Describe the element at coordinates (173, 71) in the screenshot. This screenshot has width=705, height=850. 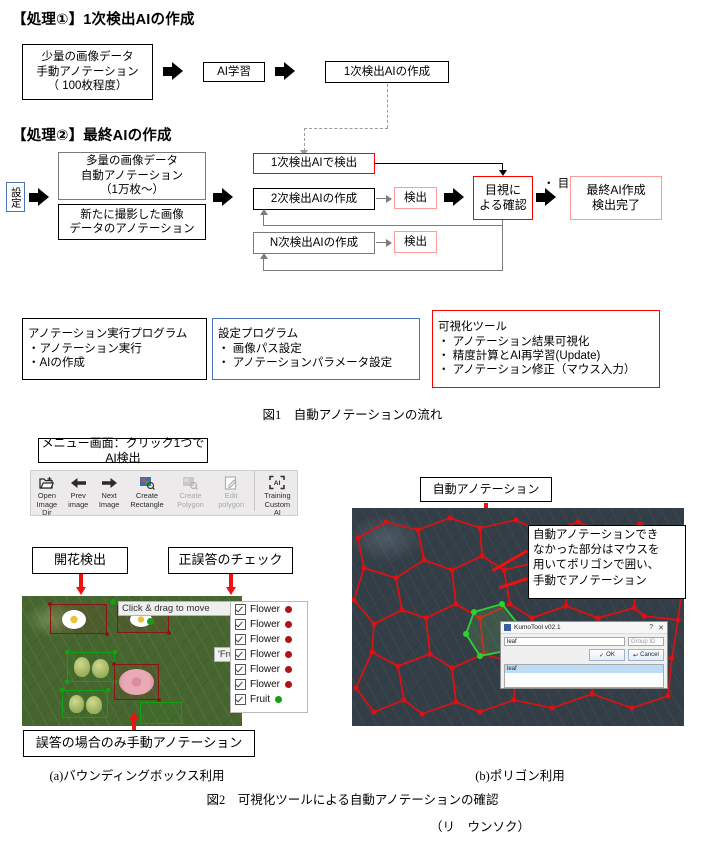
I see `arrow-to-ai-learning` at that location.